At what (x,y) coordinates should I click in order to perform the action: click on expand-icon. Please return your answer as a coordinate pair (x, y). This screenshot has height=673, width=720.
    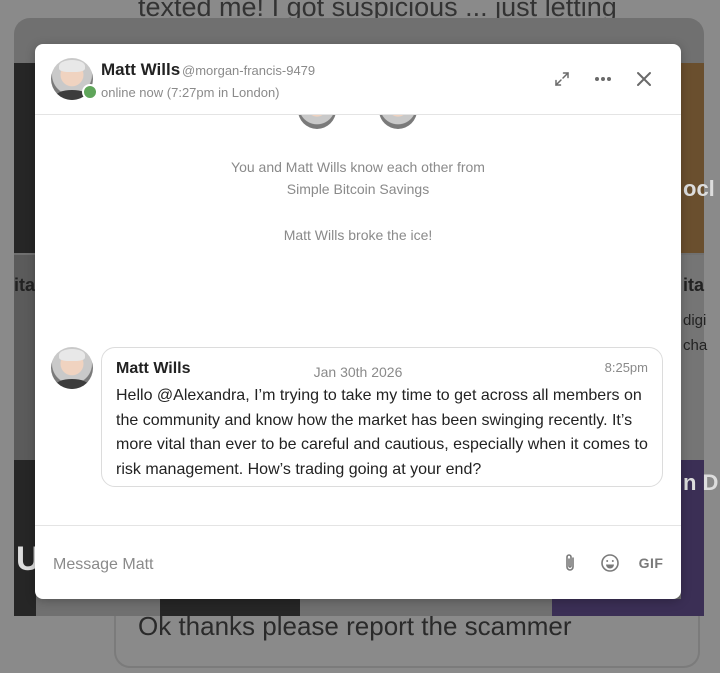
    Looking at the image, I should click on (562, 79).